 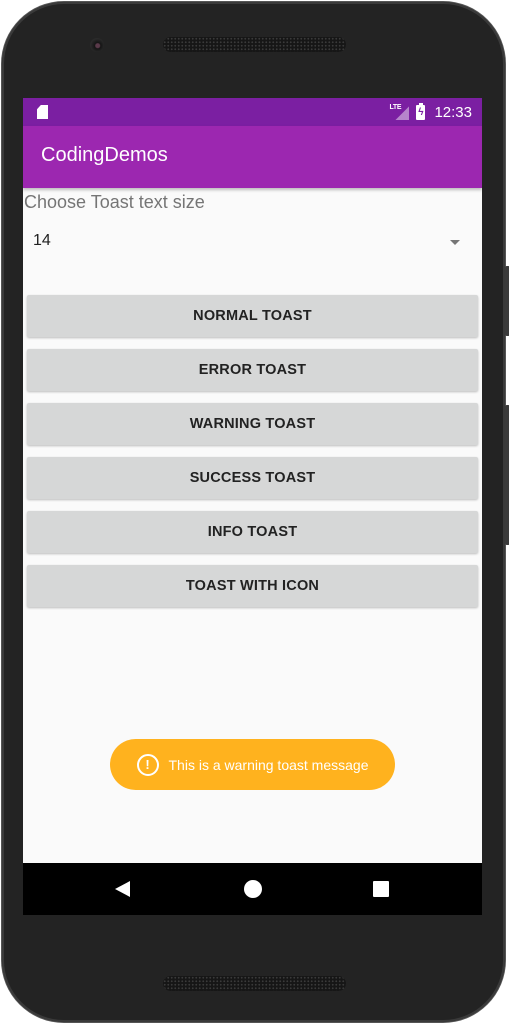 I want to click on text-size-spinner: 14, so click(x=252, y=242).